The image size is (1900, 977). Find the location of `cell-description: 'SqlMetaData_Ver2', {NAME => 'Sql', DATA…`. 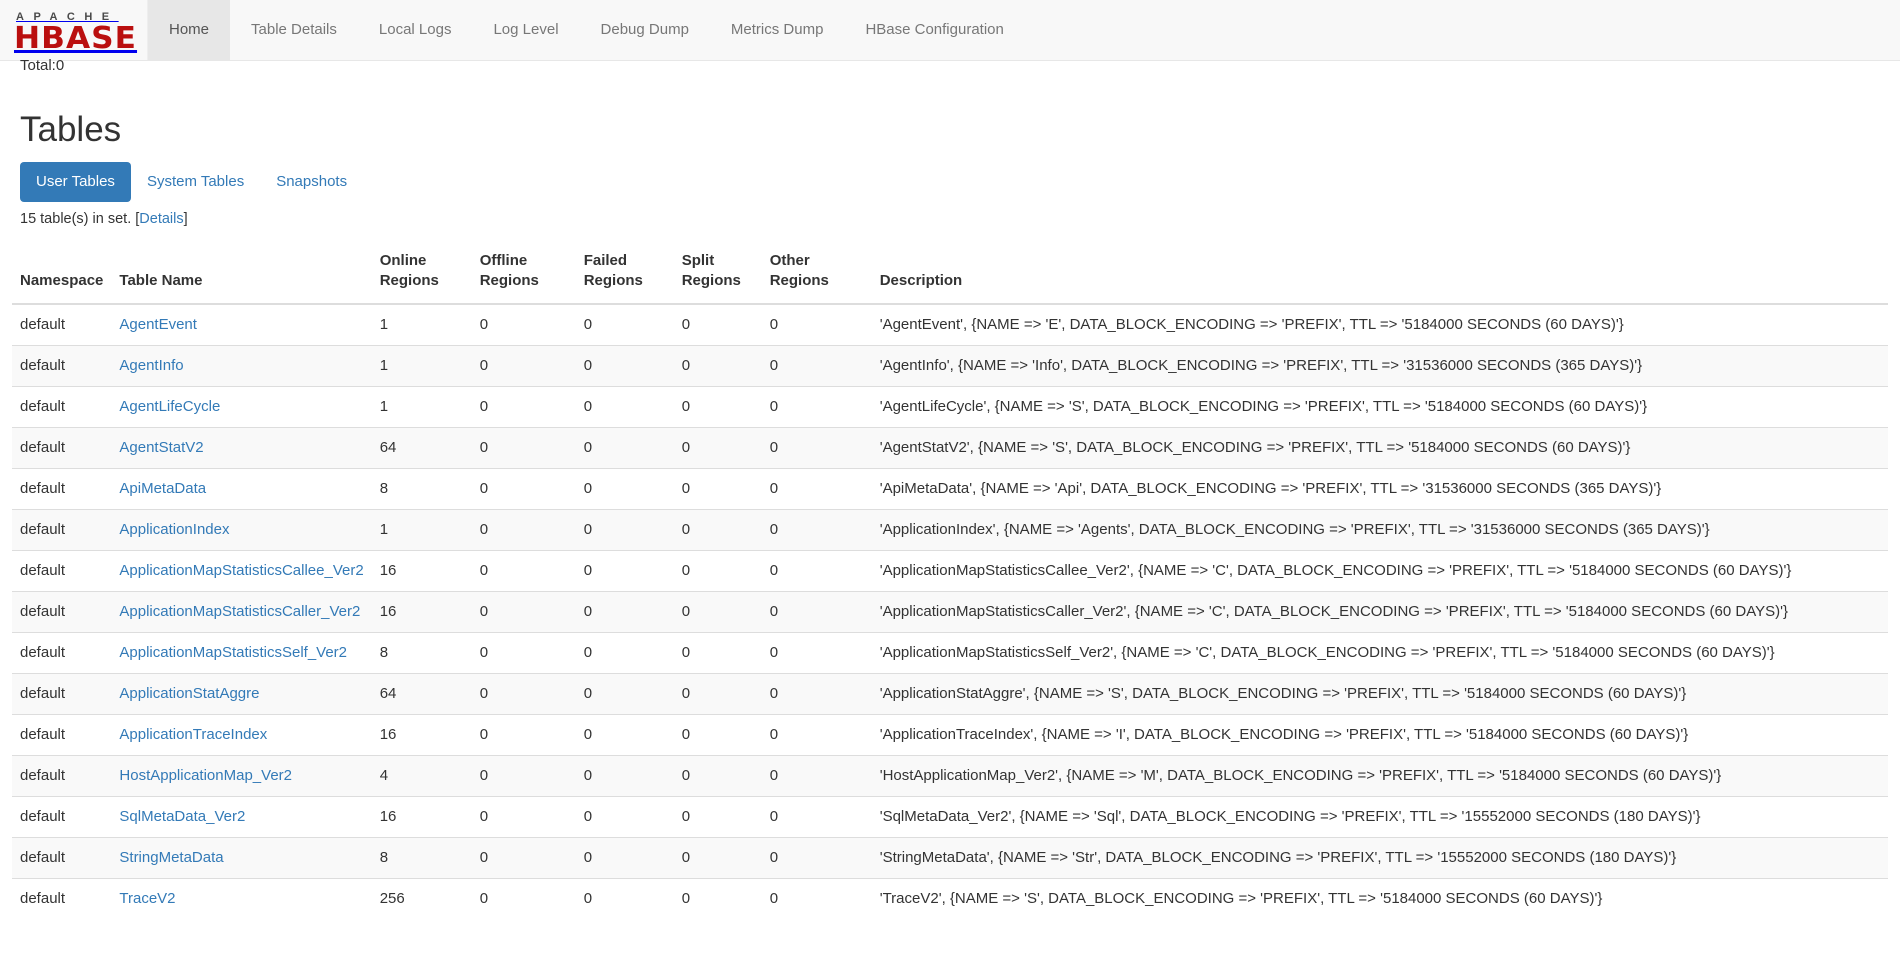

cell-description: 'SqlMetaData_Ver2', {NAME => 'Sql', DATA… is located at coordinates (1379, 817).